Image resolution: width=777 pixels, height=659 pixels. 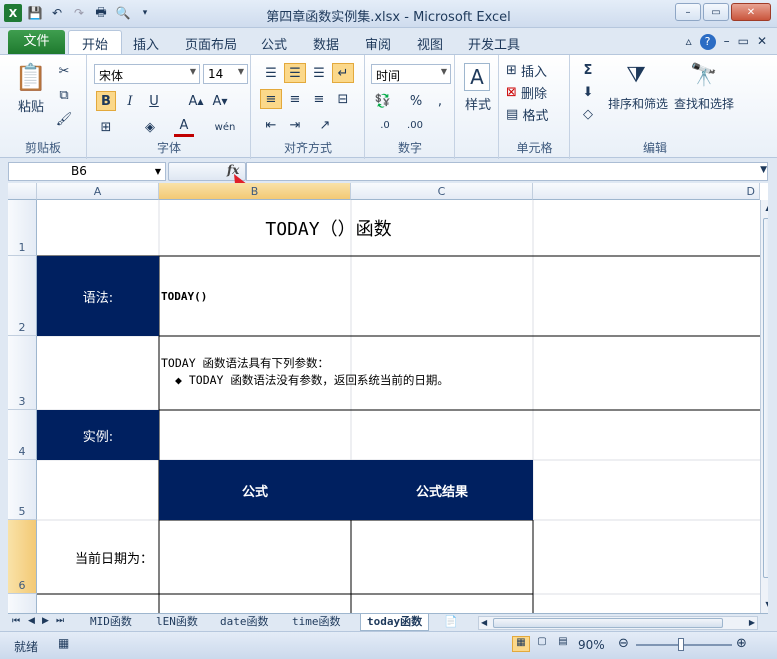 I want to click on zoom-slider, so click(x=684, y=644).